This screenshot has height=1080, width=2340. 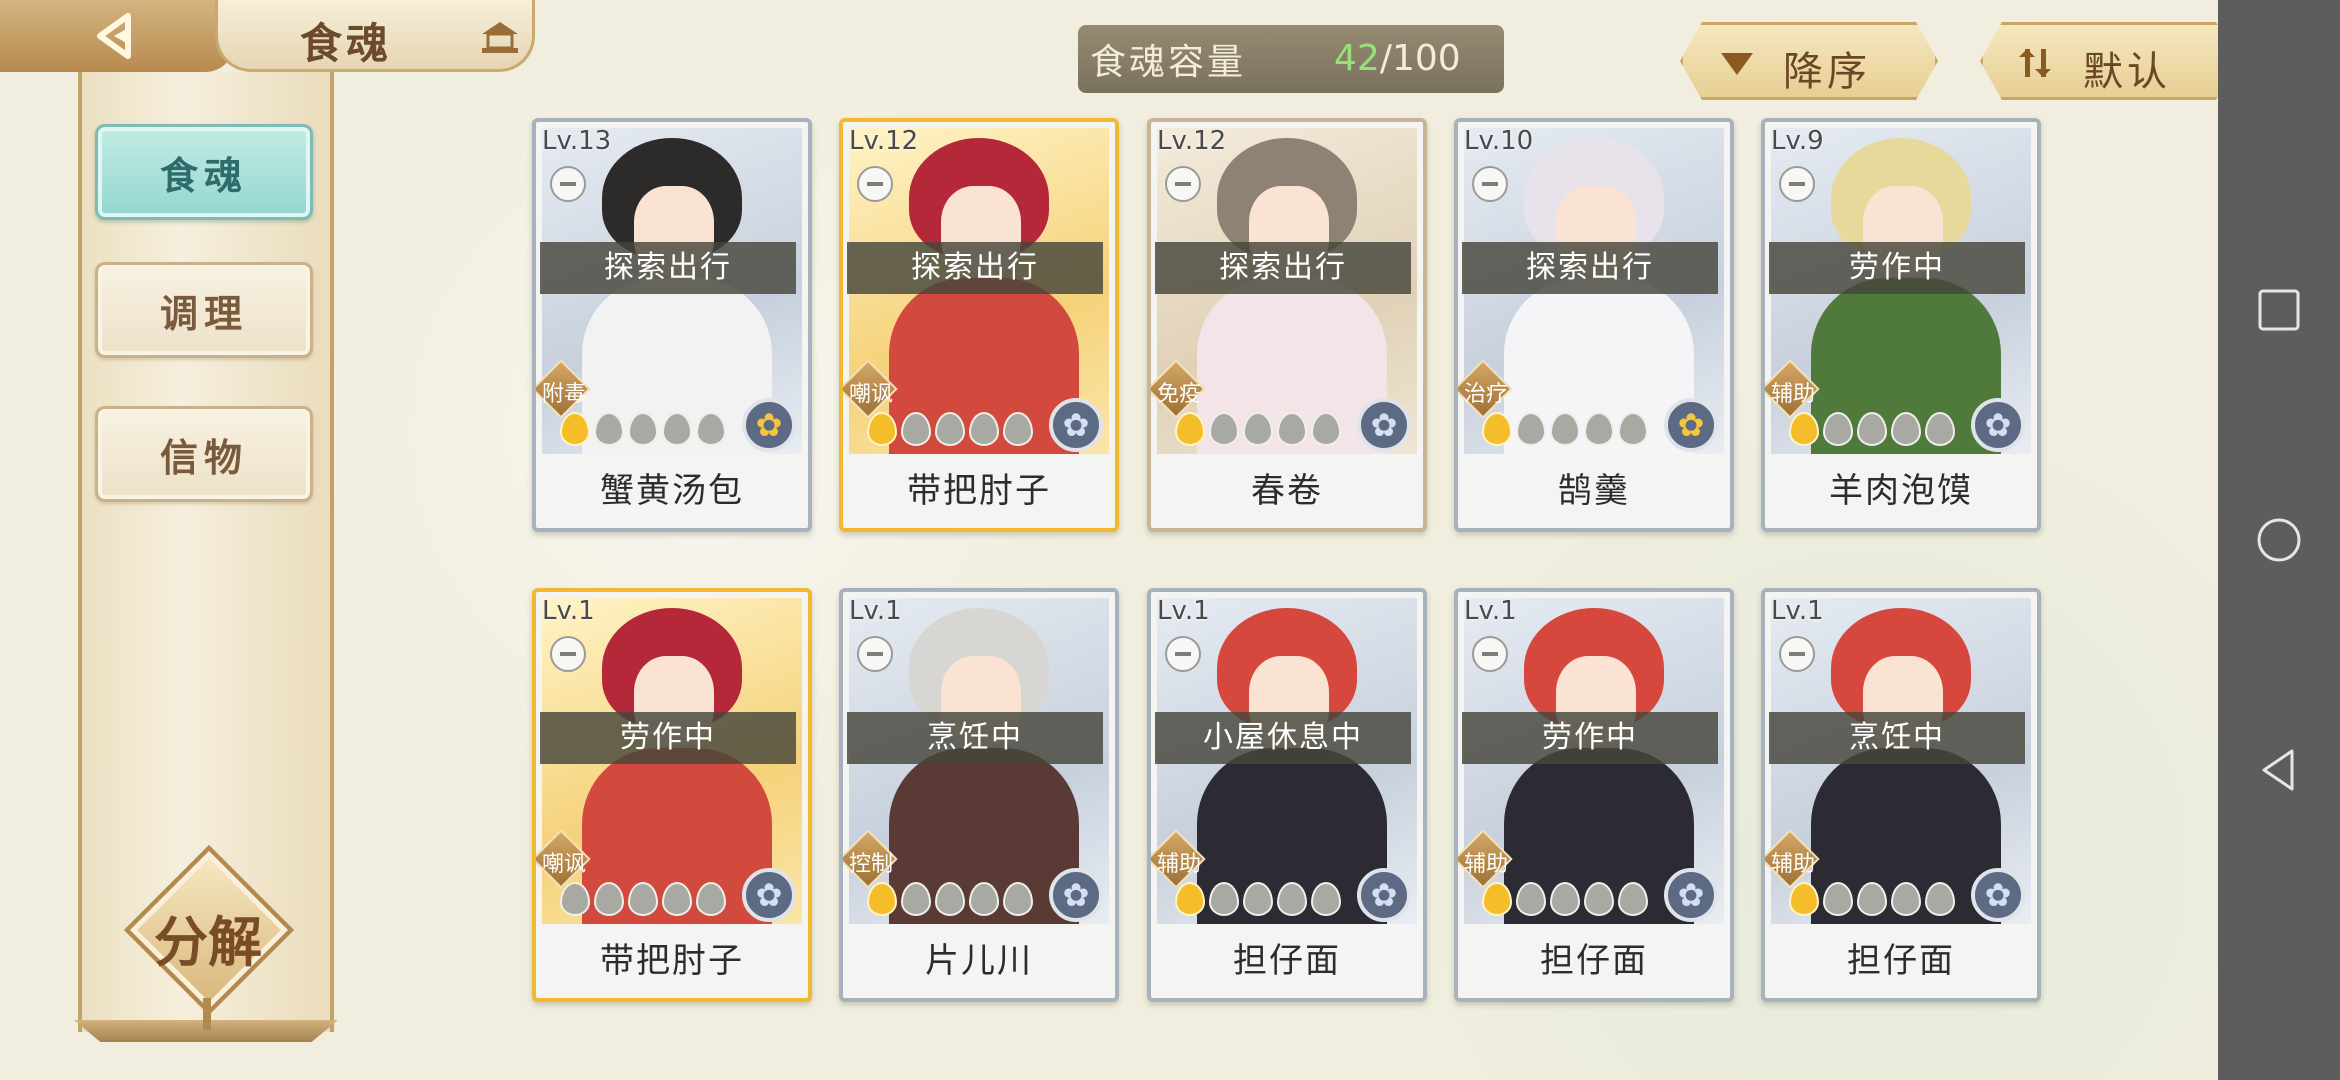 I want to click on card-name: 担仔面, so click(x=1287, y=961).